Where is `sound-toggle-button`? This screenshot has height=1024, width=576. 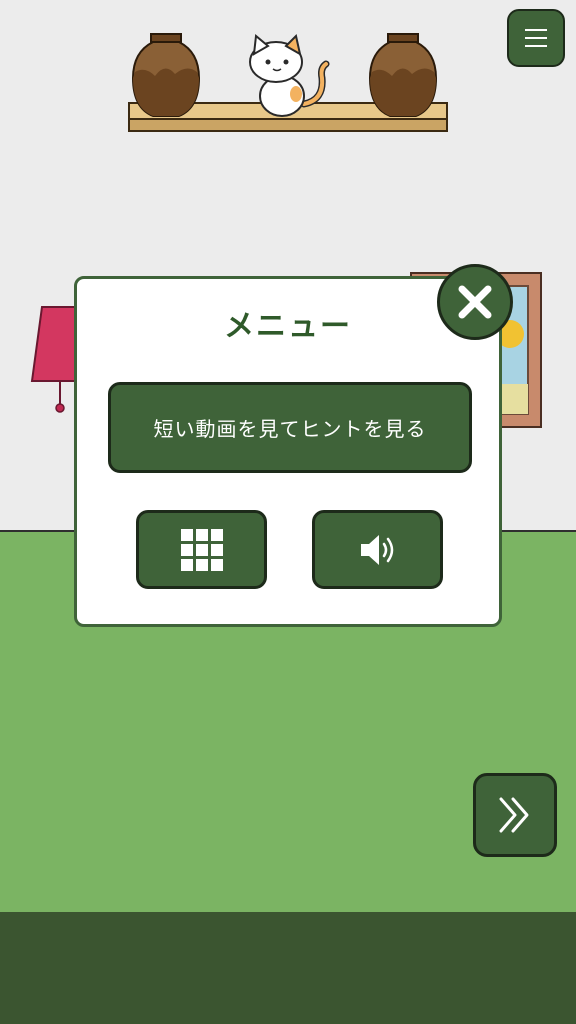
sound-toggle-button is located at coordinates (377, 549).